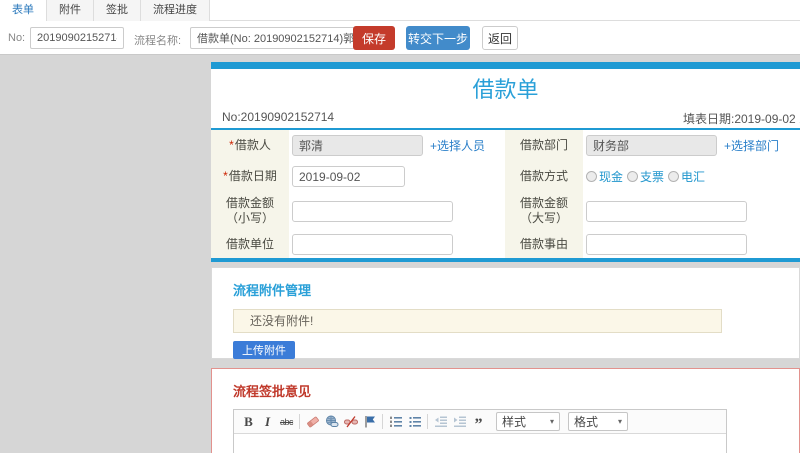 The image size is (800, 453). What do you see at coordinates (348, 176) in the screenshot?
I see `loan-date-input` at bounding box center [348, 176].